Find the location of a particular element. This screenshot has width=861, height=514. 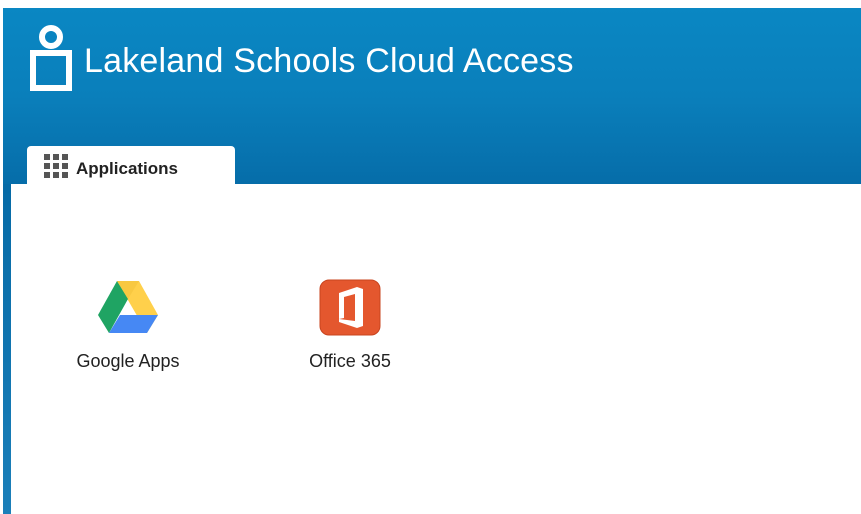

office-365-icon is located at coordinates (350, 307).